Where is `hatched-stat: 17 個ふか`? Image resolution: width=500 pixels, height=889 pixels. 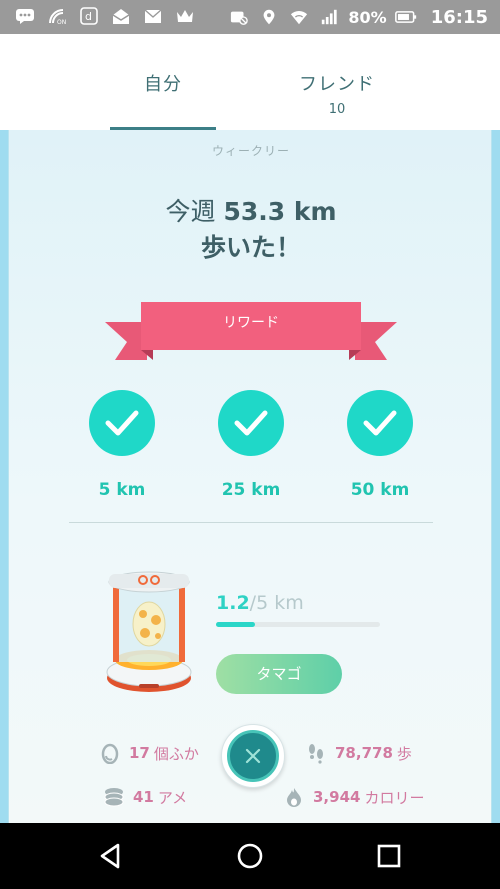
hatched-stat: 17 個ふか is located at coordinates (149, 753).